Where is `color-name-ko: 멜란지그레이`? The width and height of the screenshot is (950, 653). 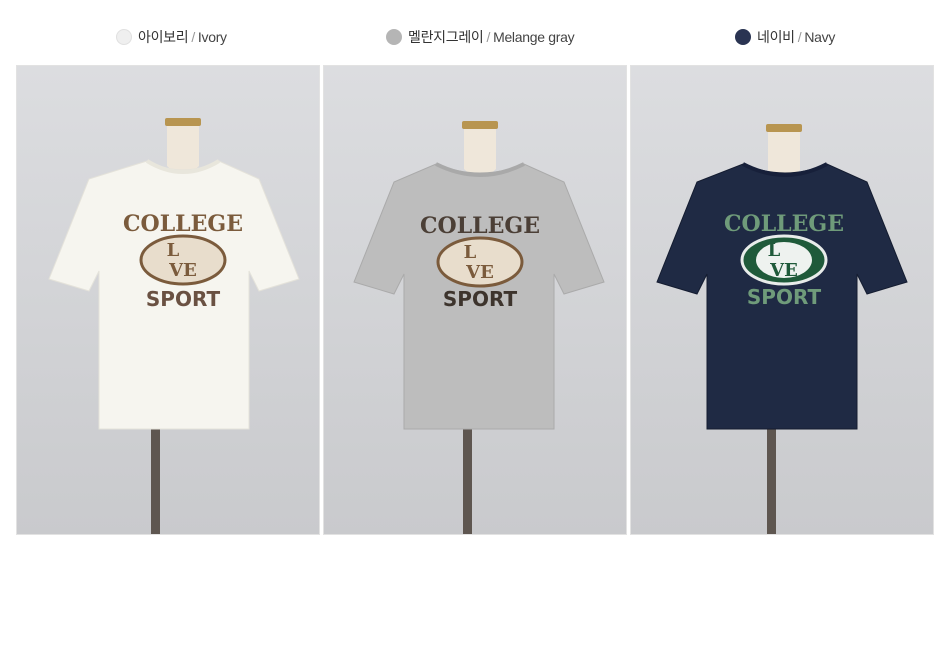 color-name-ko: 멜란지그레이 is located at coordinates (446, 37).